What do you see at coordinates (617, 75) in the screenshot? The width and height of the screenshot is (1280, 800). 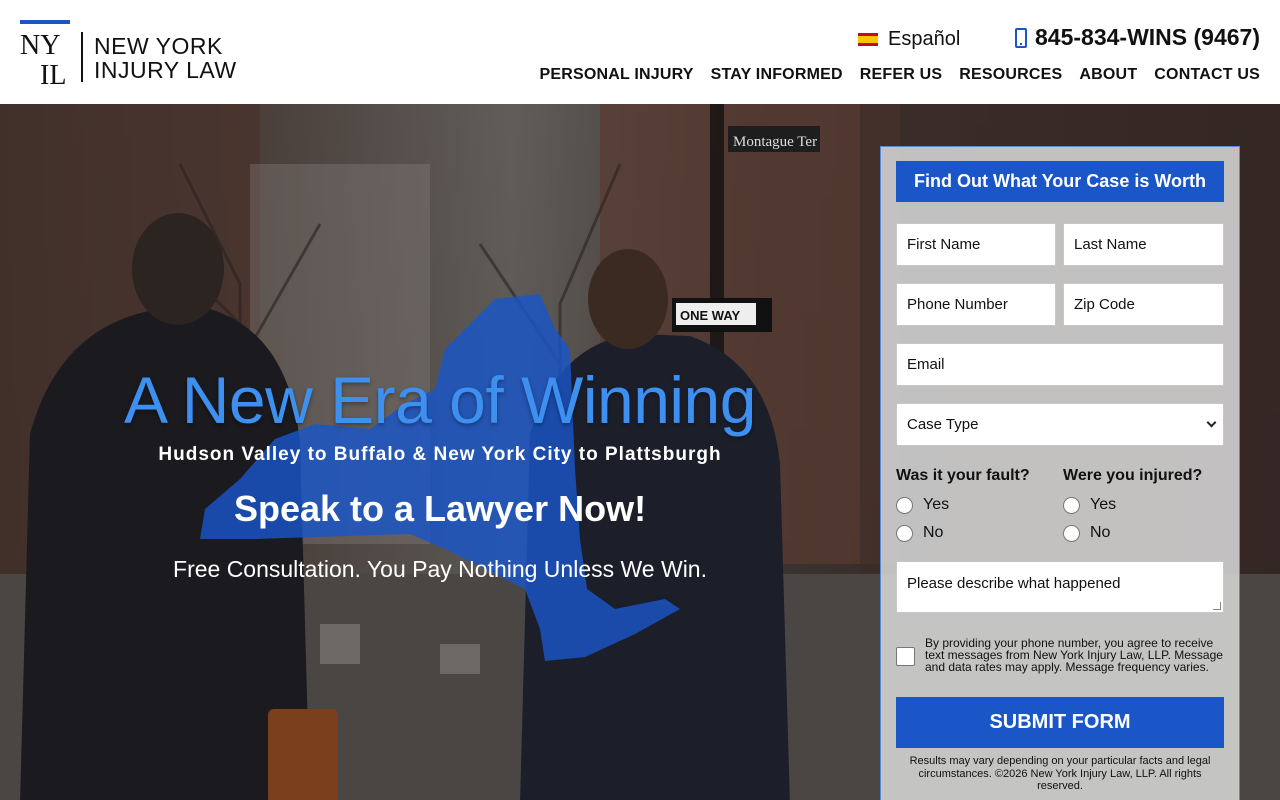 I see `nav-personal-injury: PERSONAL INJURY` at bounding box center [617, 75].